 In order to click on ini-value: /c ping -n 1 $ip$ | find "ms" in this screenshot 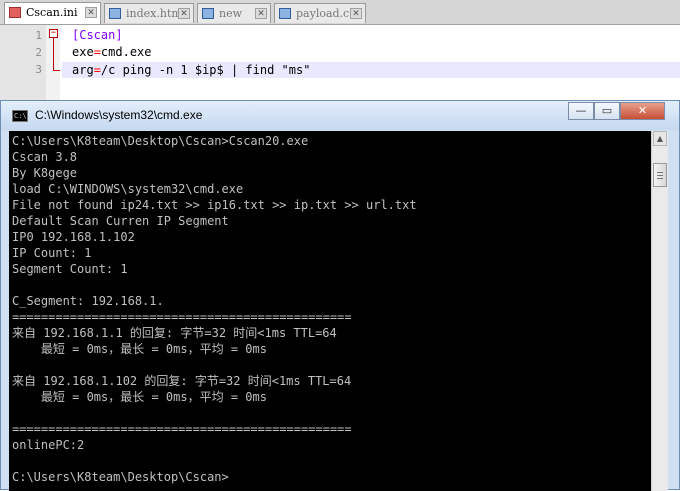, I will do `click(205, 70)`.